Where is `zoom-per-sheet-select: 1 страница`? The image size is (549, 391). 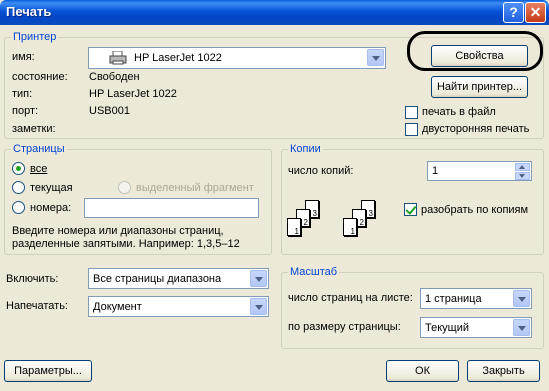
zoom-per-sheet-select: 1 страница is located at coordinates (476, 298).